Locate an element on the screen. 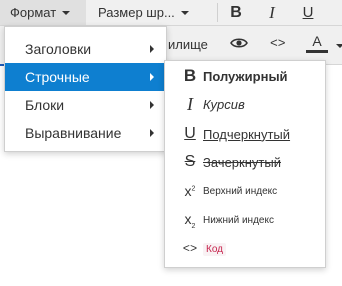 The width and height of the screenshot is (342, 286). submenu-item-underline: U Подчеркнутый is located at coordinates (245, 134).